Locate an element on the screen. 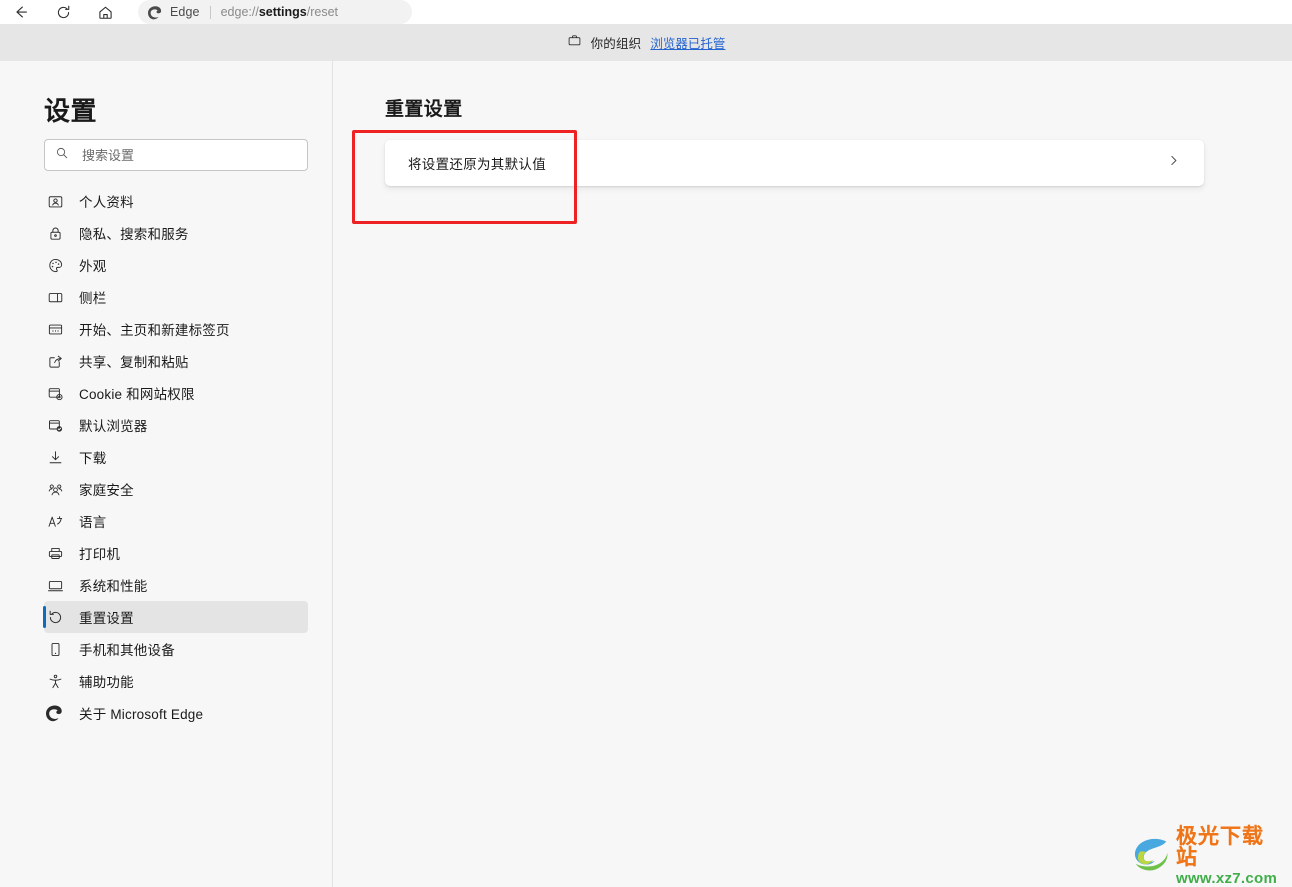 This screenshot has width=1292, height=887. sidebar-item-label: 关于 Microsoft Edge is located at coordinates (141, 714).